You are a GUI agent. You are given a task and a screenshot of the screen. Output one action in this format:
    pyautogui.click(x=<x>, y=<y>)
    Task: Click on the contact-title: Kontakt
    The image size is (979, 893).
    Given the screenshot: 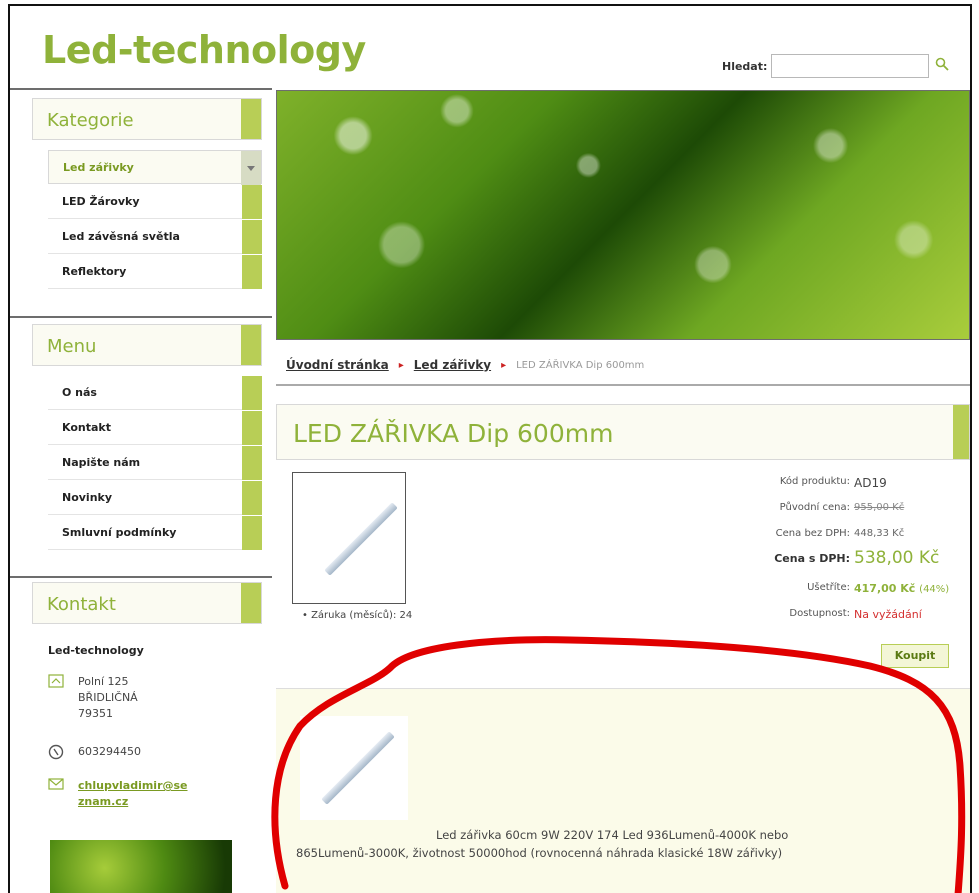 What is the action you would take?
    pyautogui.click(x=81, y=604)
    